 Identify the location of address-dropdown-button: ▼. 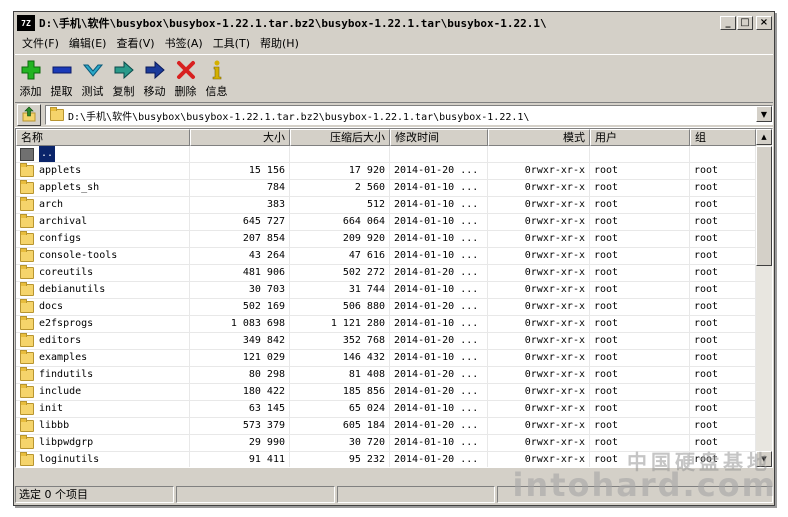
(764, 114).